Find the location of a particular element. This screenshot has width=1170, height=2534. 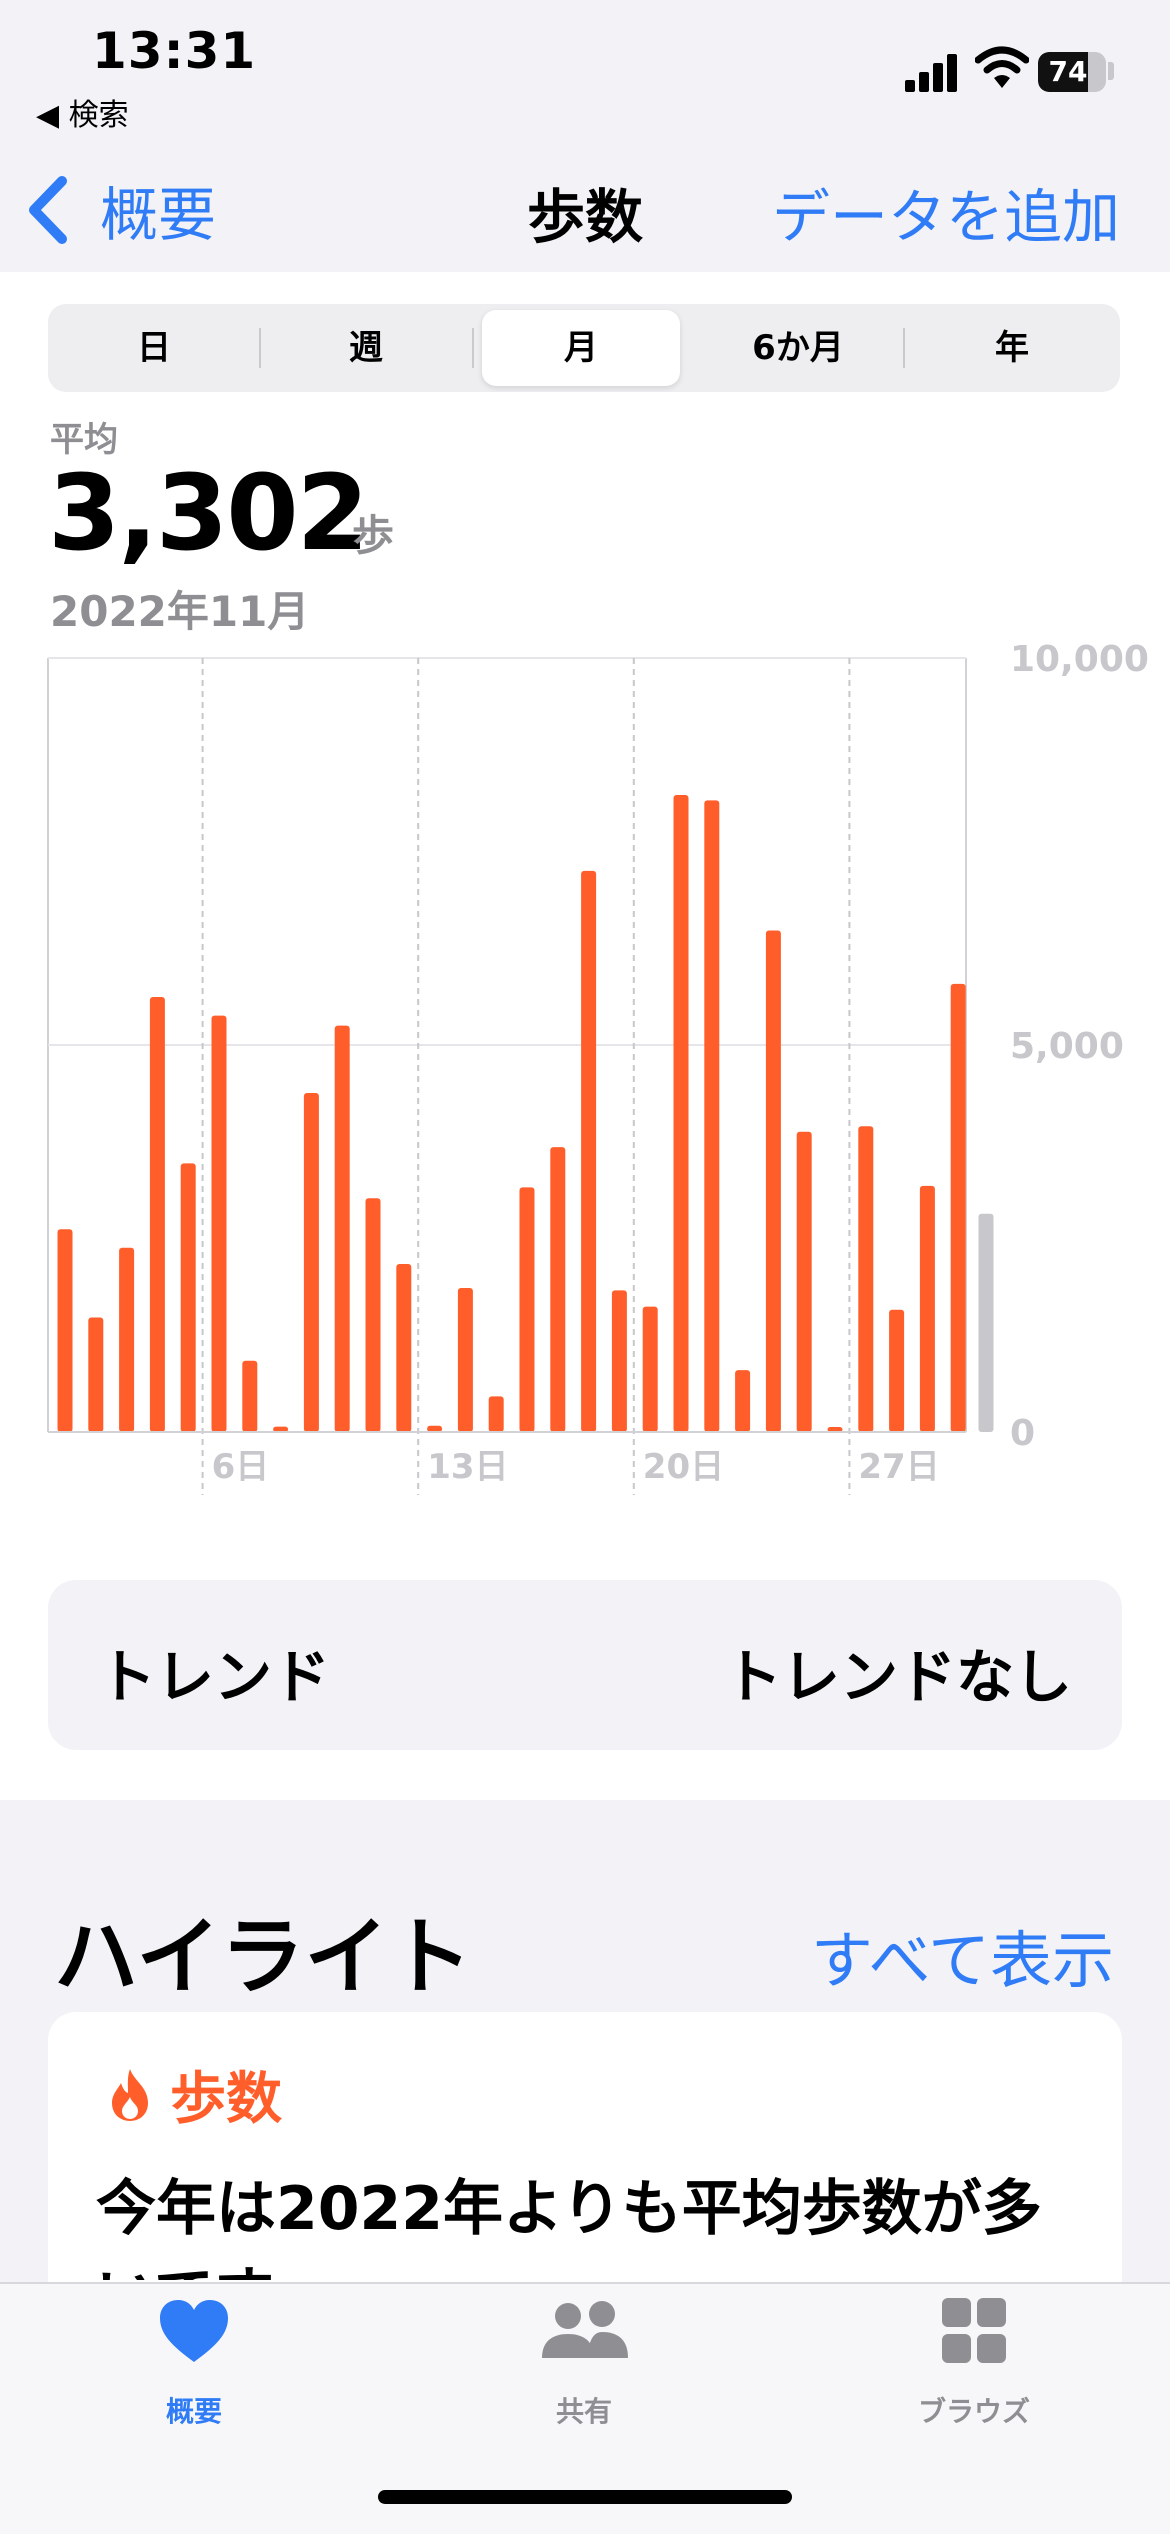

average-unit: 歩 is located at coordinates (373, 535).